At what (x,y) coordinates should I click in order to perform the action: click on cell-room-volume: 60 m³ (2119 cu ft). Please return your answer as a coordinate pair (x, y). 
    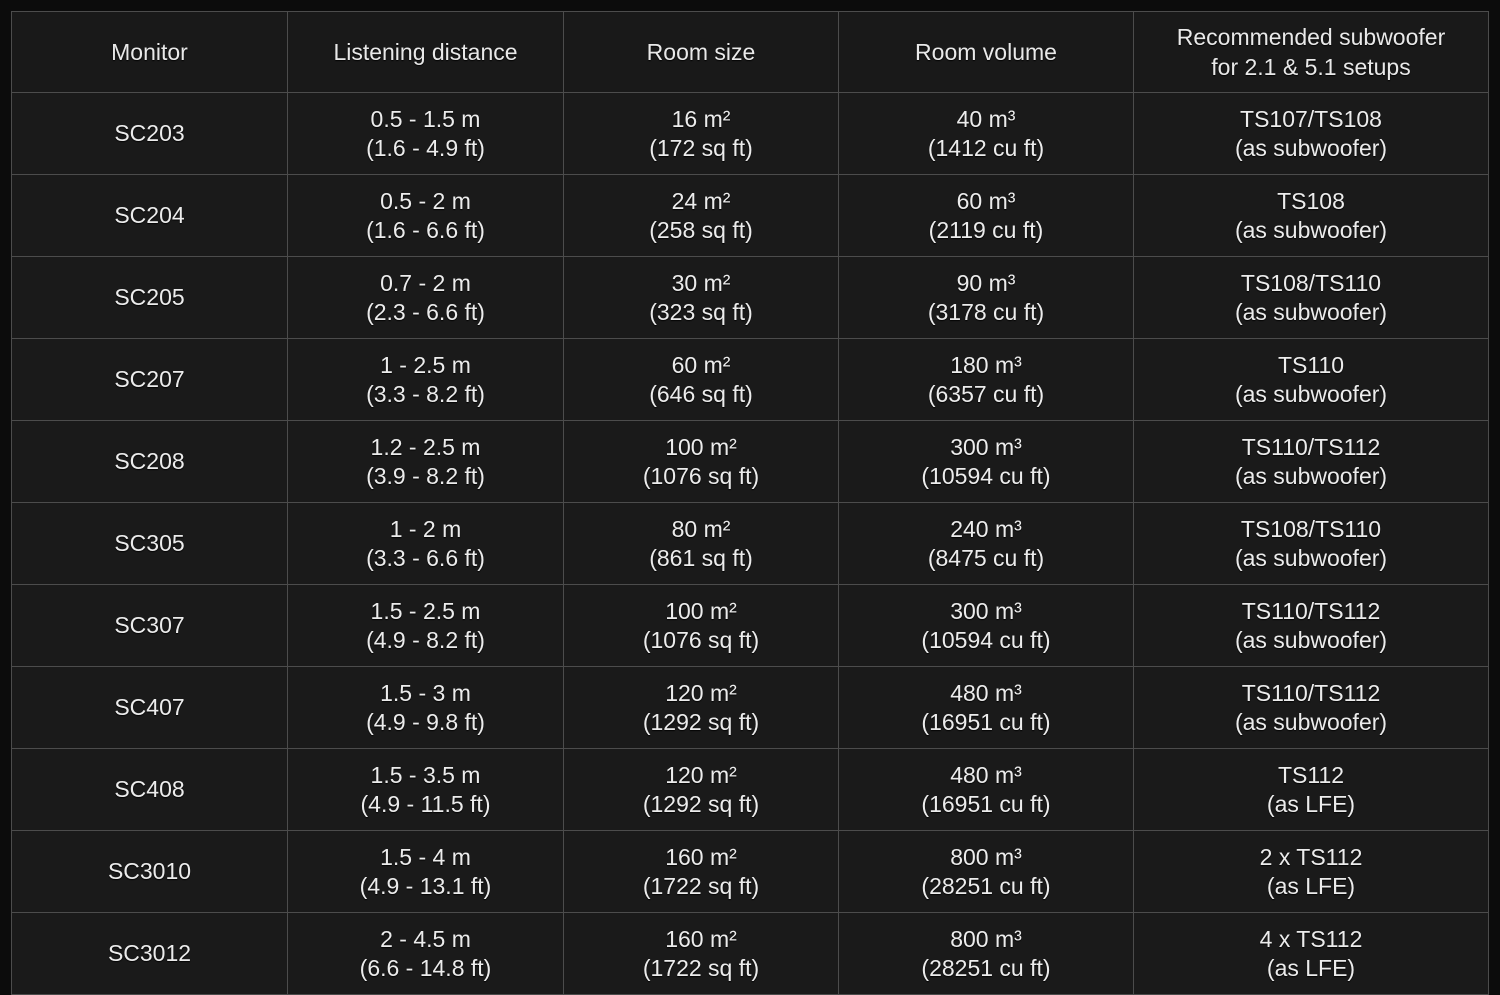
    Looking at the image, I should click on (986, 215).